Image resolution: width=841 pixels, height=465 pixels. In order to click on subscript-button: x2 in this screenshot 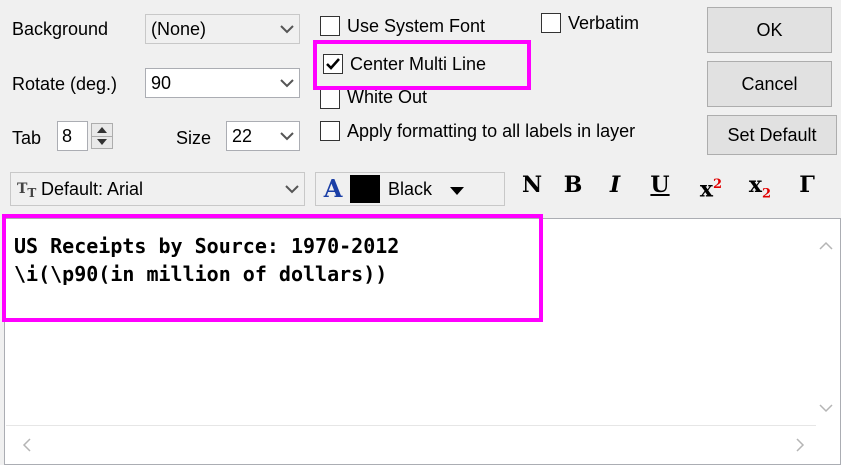, I will do `click(760, 189)`.